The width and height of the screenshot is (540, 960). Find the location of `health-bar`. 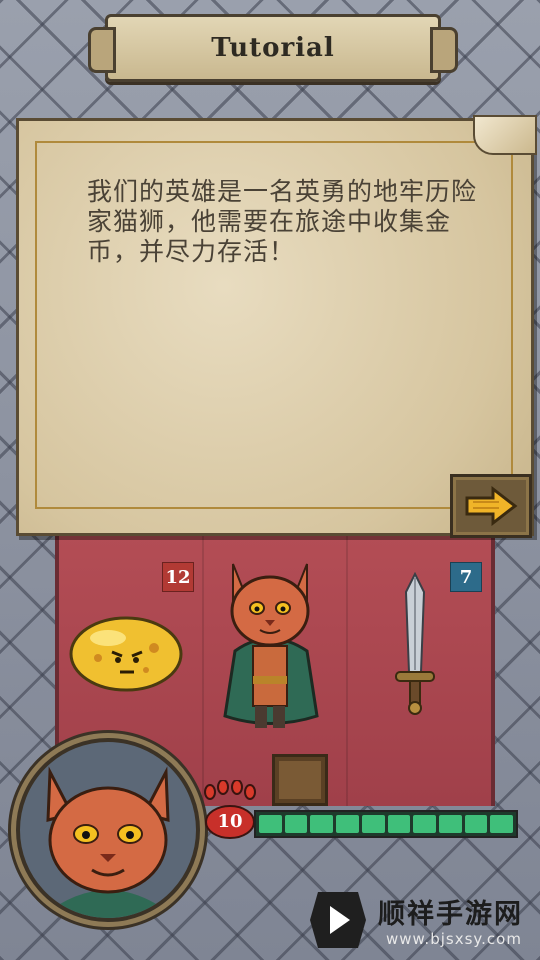

health-bar is located at coordinates (386, 824).